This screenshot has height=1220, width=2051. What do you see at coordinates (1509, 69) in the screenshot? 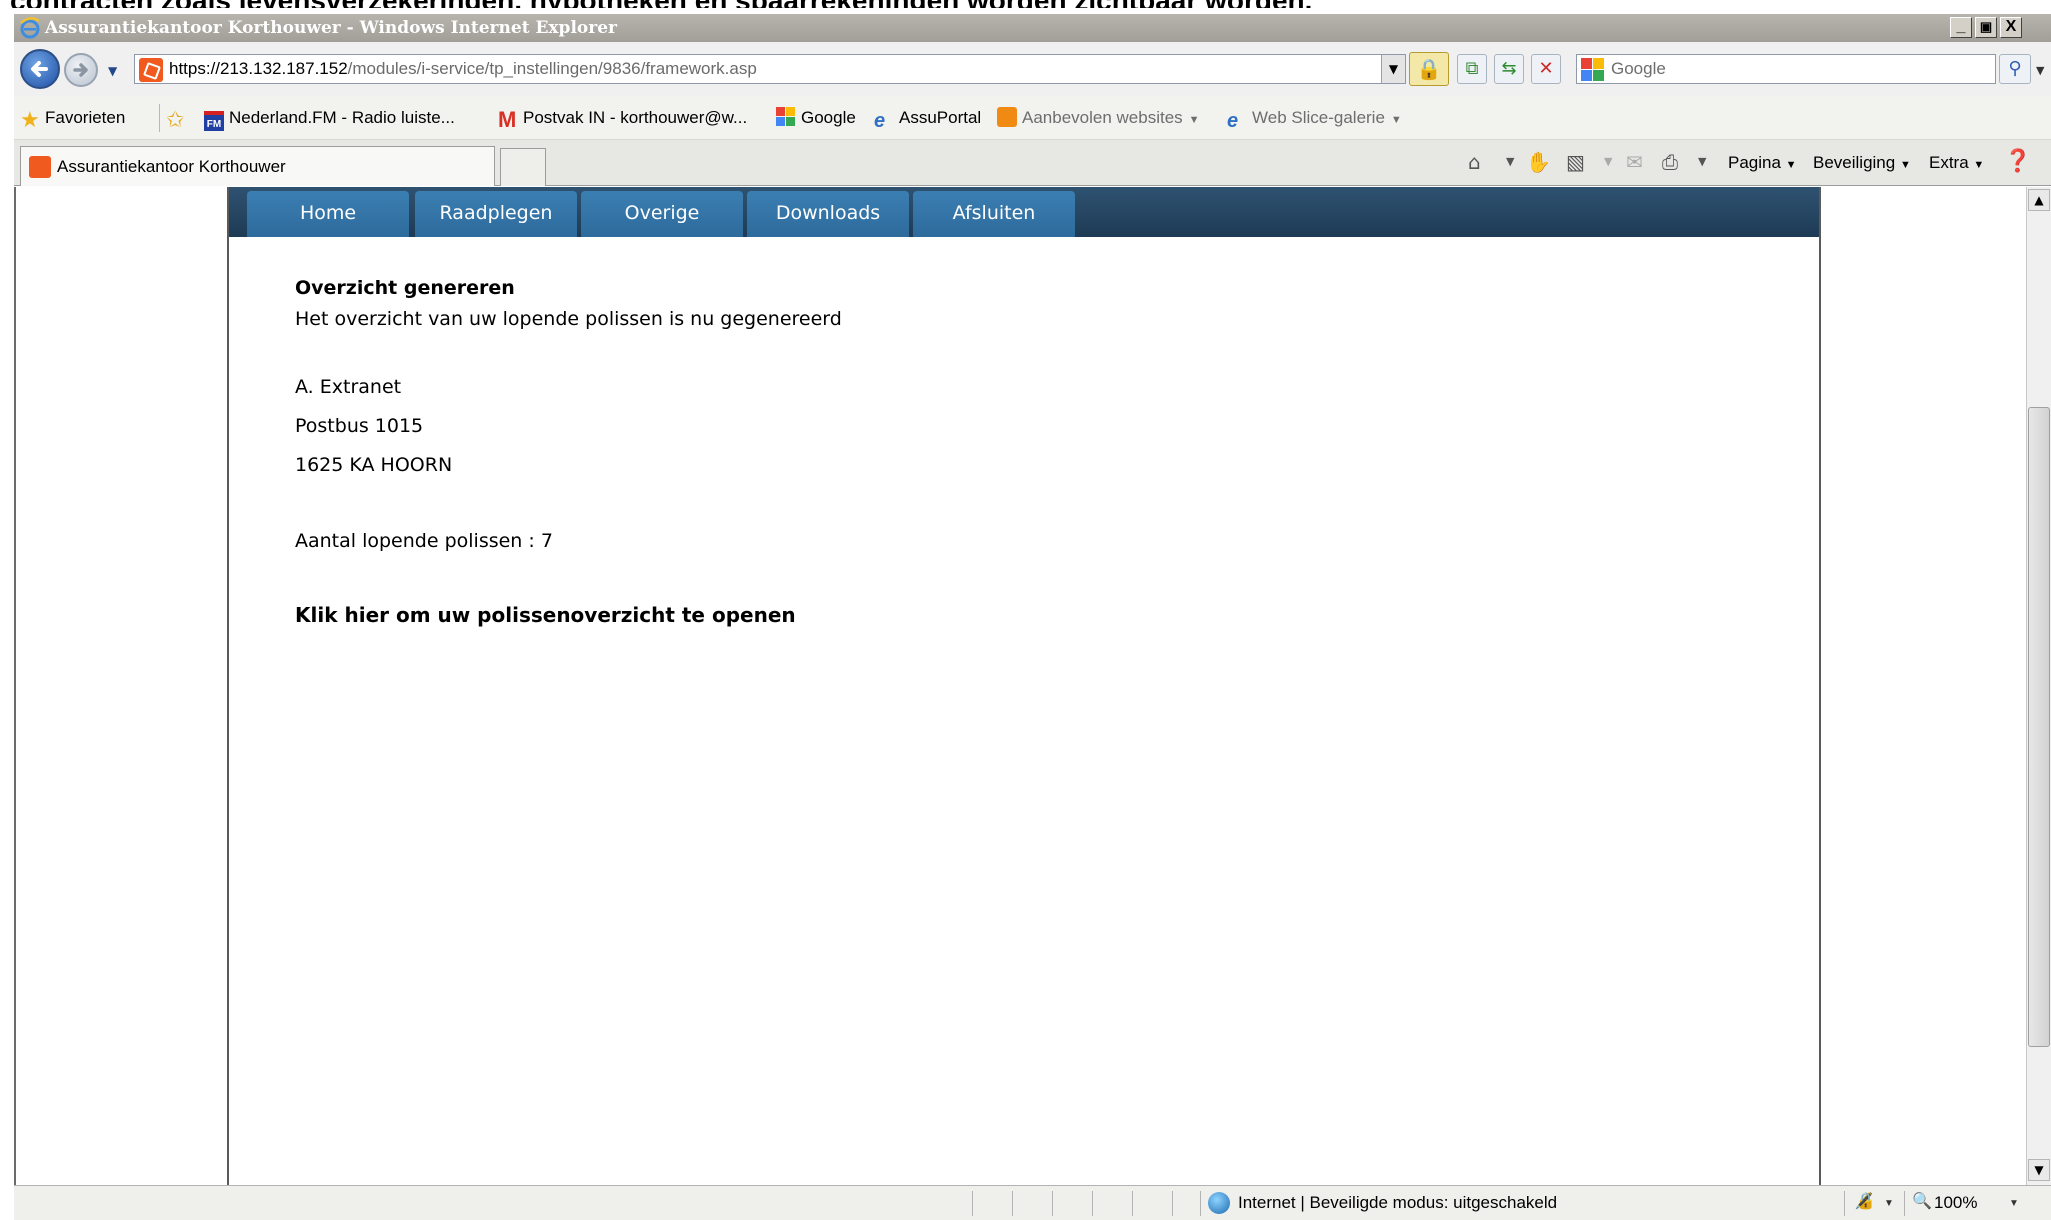
I see `refresh-icon: ⇆` at bounding box center [1509, 69].